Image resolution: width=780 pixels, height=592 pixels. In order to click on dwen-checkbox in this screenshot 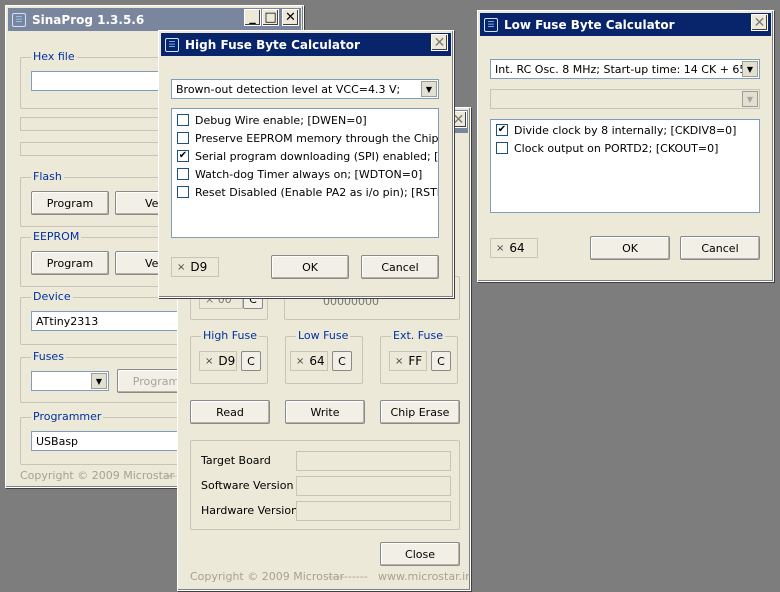, I will do `click(183, 120)`.